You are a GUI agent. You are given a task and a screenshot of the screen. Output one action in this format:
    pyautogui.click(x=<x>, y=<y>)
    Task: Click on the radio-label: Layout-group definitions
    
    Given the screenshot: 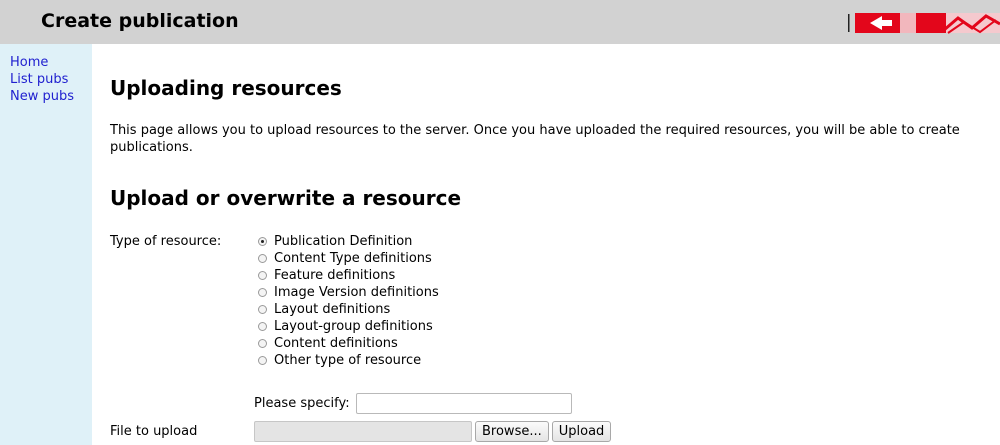 What is the action you would take?
    pyautogui.click(x=353, y=326)
    